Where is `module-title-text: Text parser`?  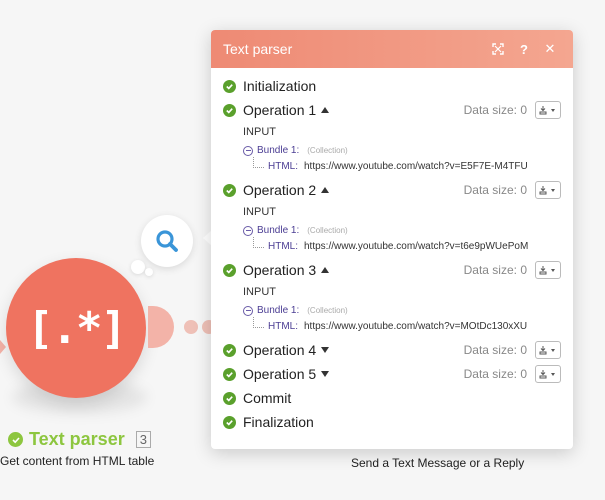
module-title-text: Text parser is located at coordinates (77, 439).